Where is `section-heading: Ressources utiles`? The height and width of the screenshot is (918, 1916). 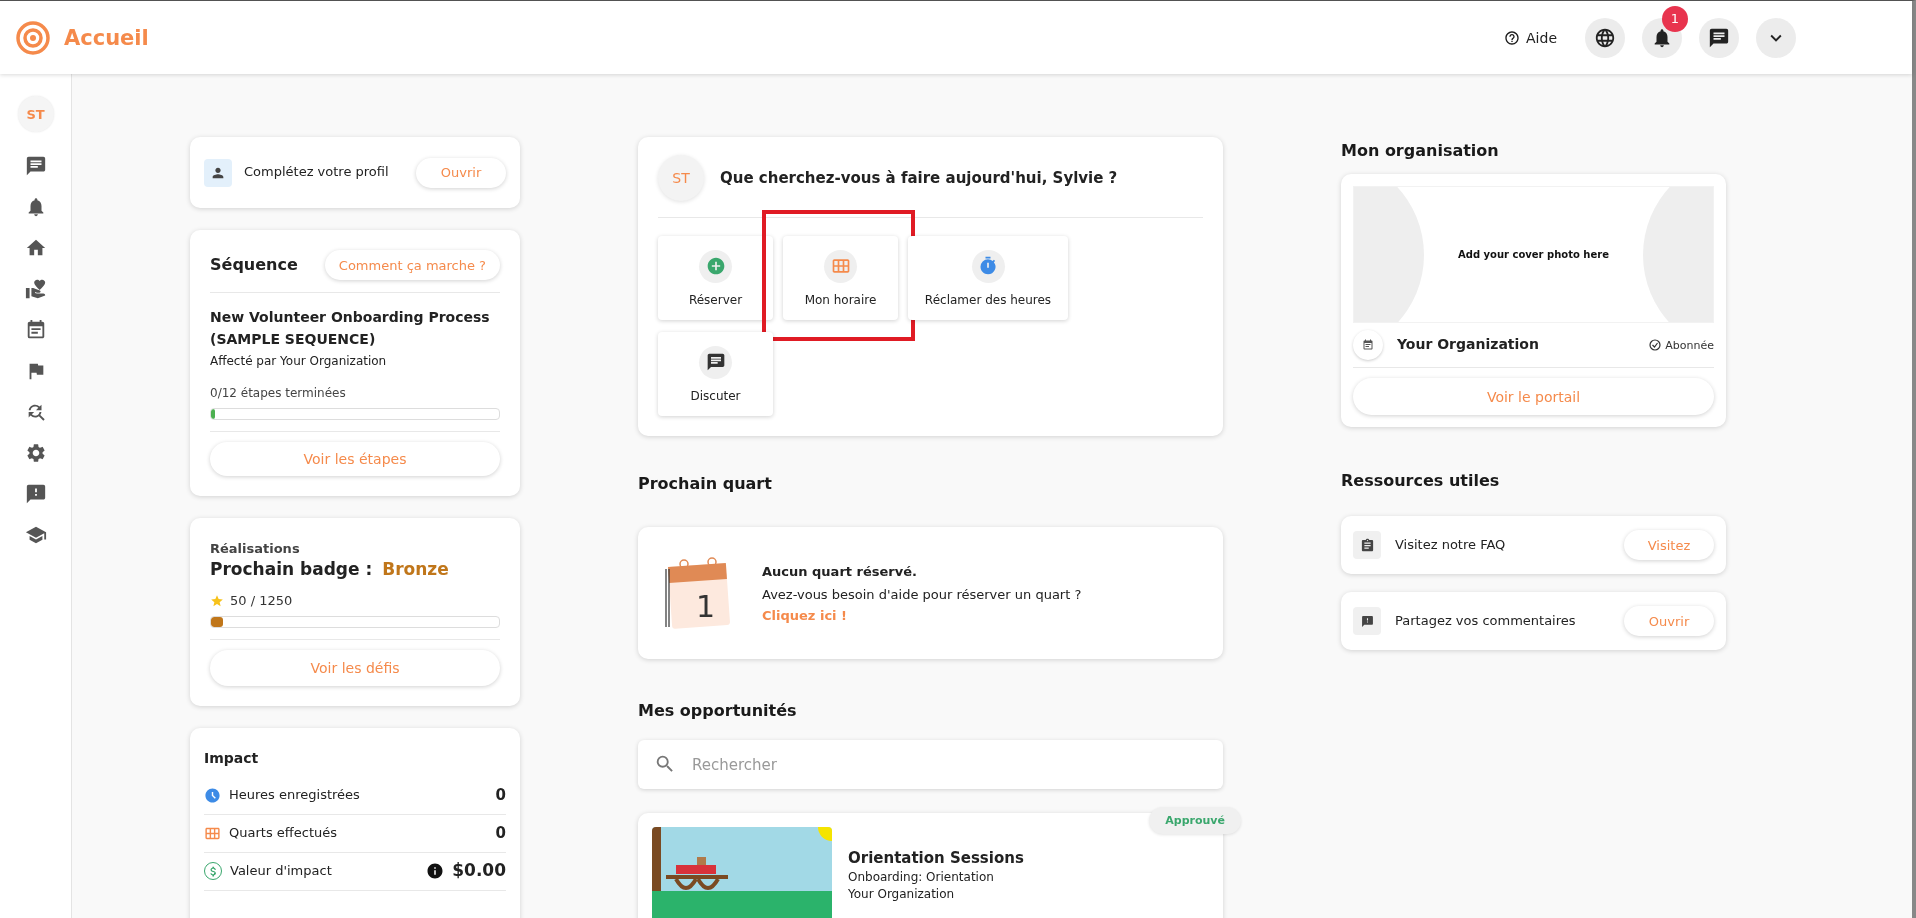 section-heading: Ressources utiles is located at coordinates (1421, 480).